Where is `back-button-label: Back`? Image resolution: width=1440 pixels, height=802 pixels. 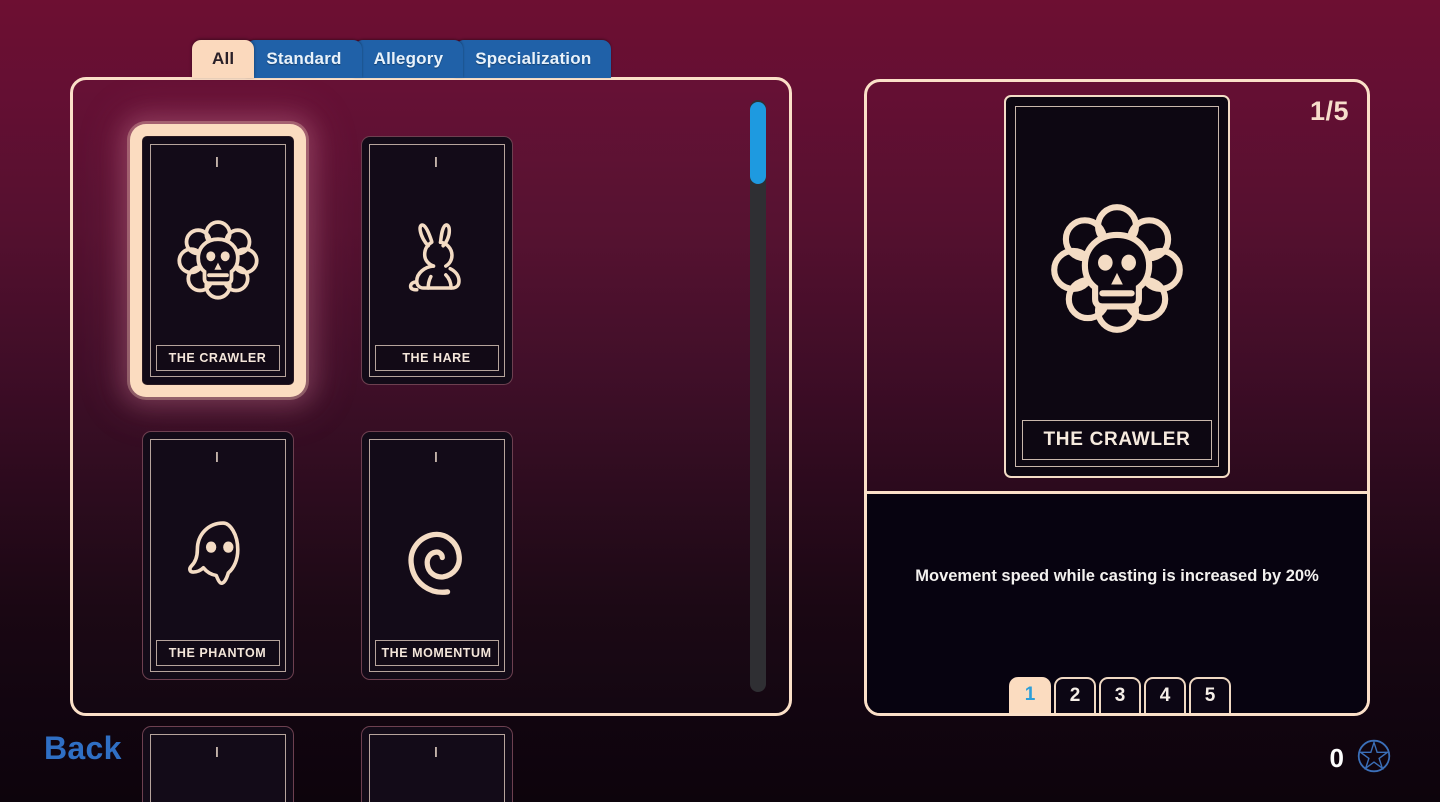 back-button-label: Back is located at coordinates (83, 748).